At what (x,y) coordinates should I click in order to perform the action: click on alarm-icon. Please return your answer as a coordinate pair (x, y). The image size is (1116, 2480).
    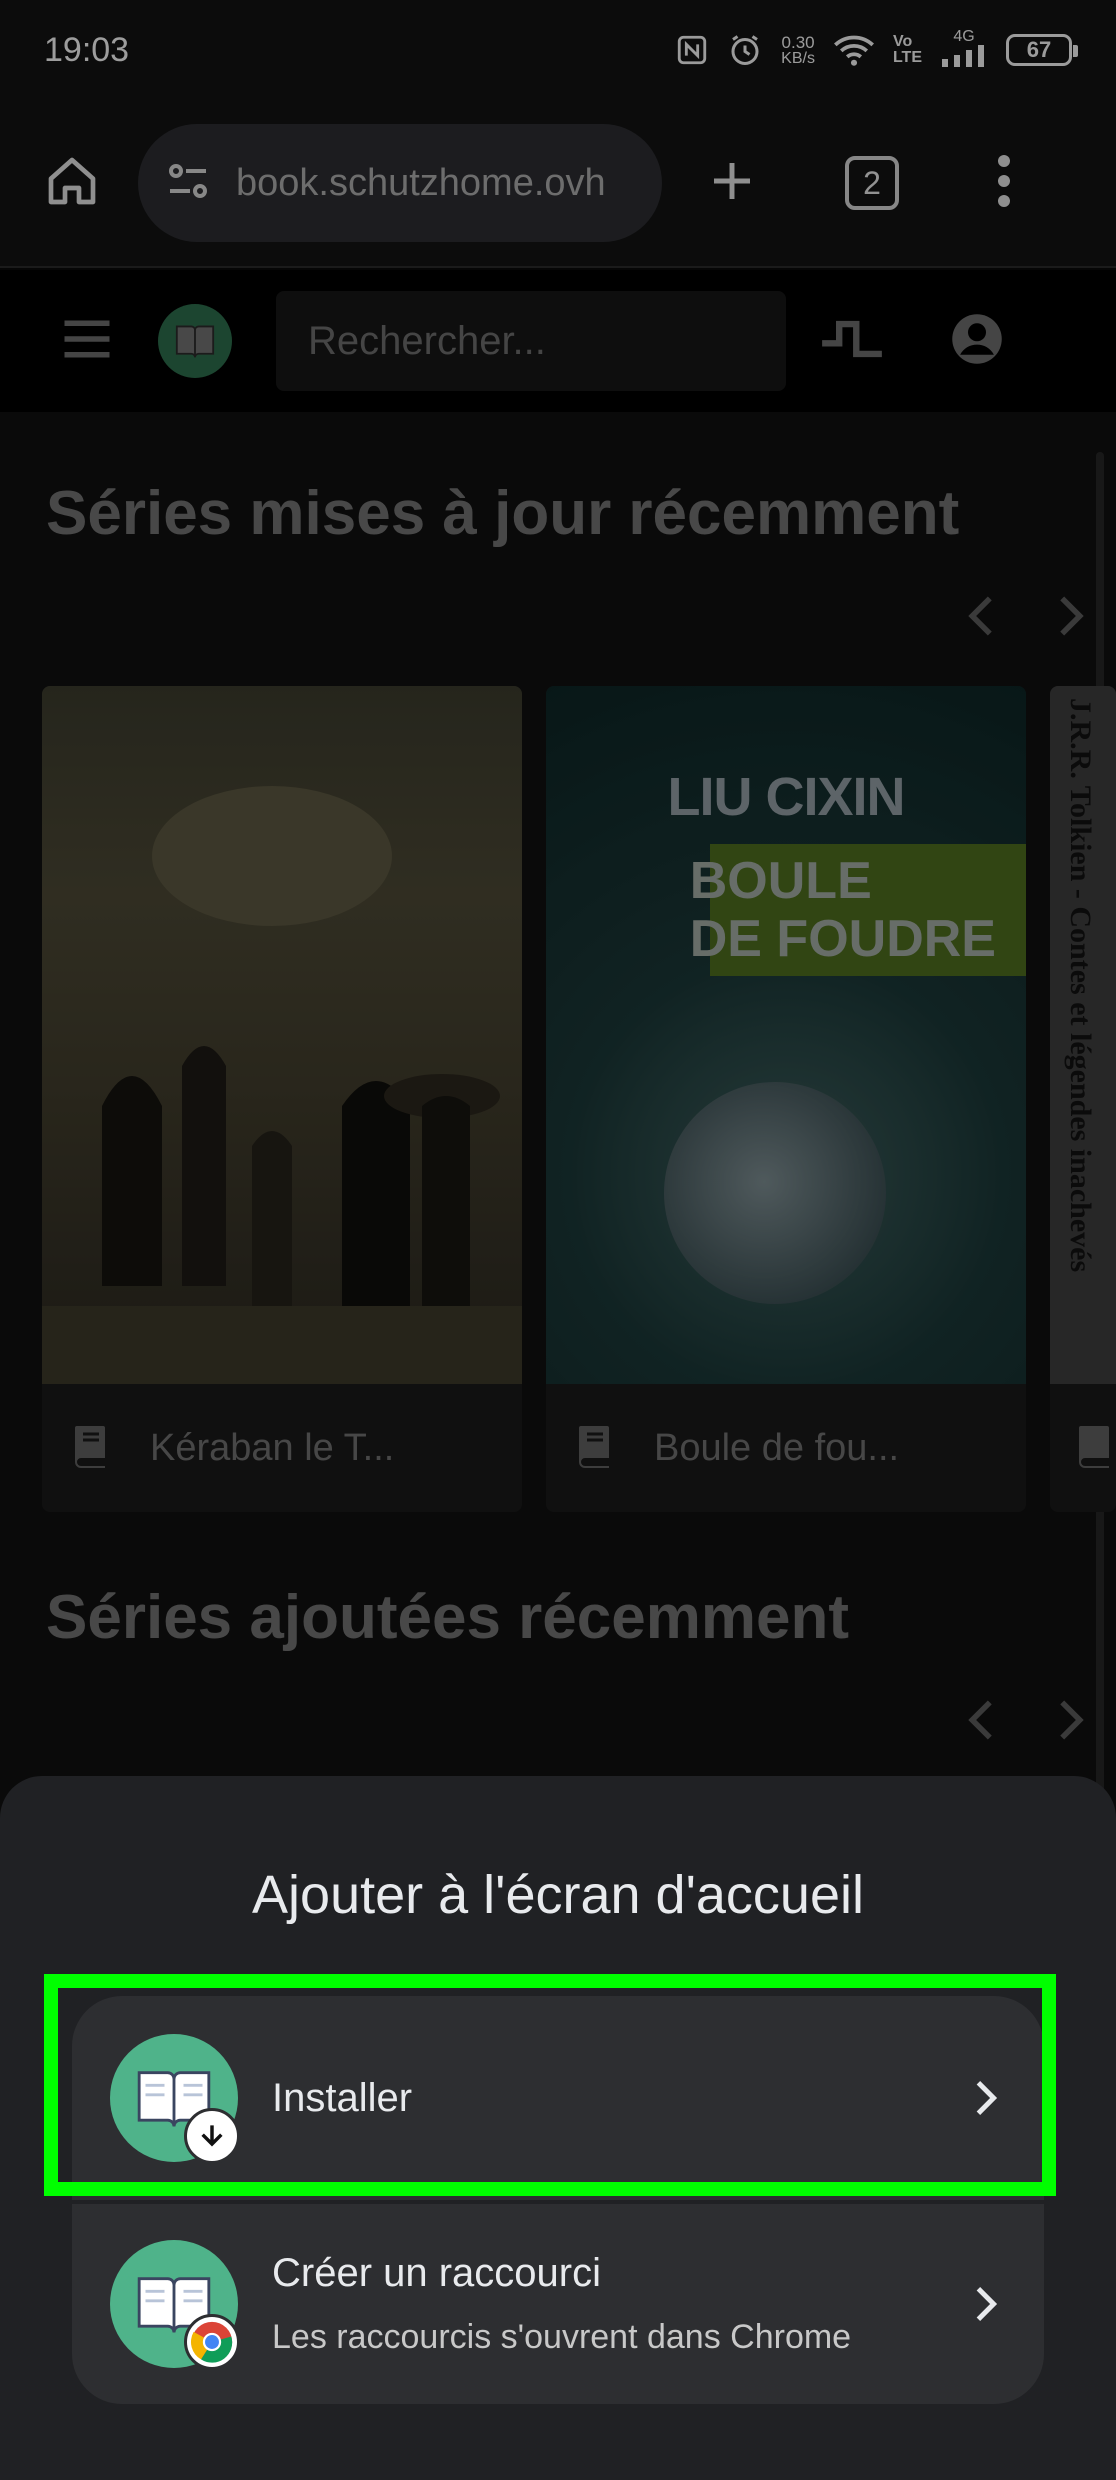
    Looking at the image, I should click on (745, 50).